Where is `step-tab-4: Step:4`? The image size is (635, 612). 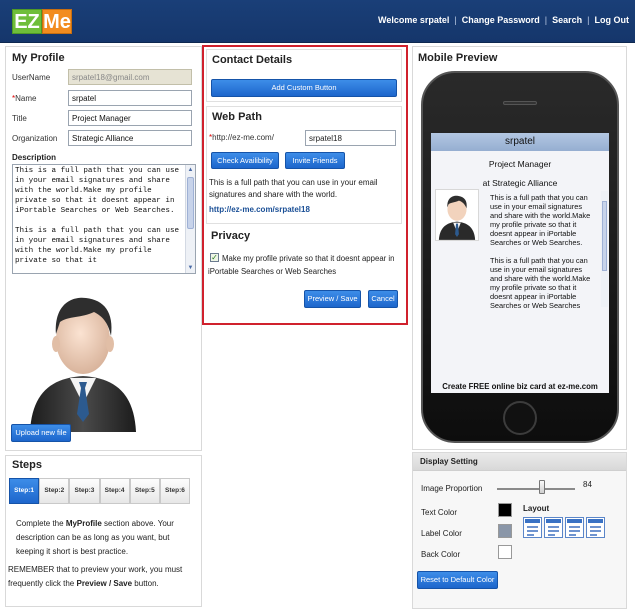 step-tab-4: Step:4 is located at coordinates (114, 491).